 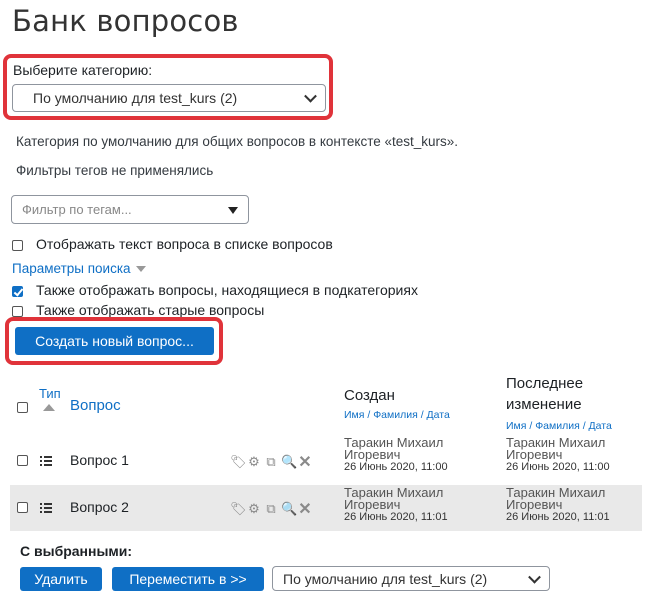 I want to click on move-target-value: По умолчанию для test_kurs (2), so click(x=385, y=578).